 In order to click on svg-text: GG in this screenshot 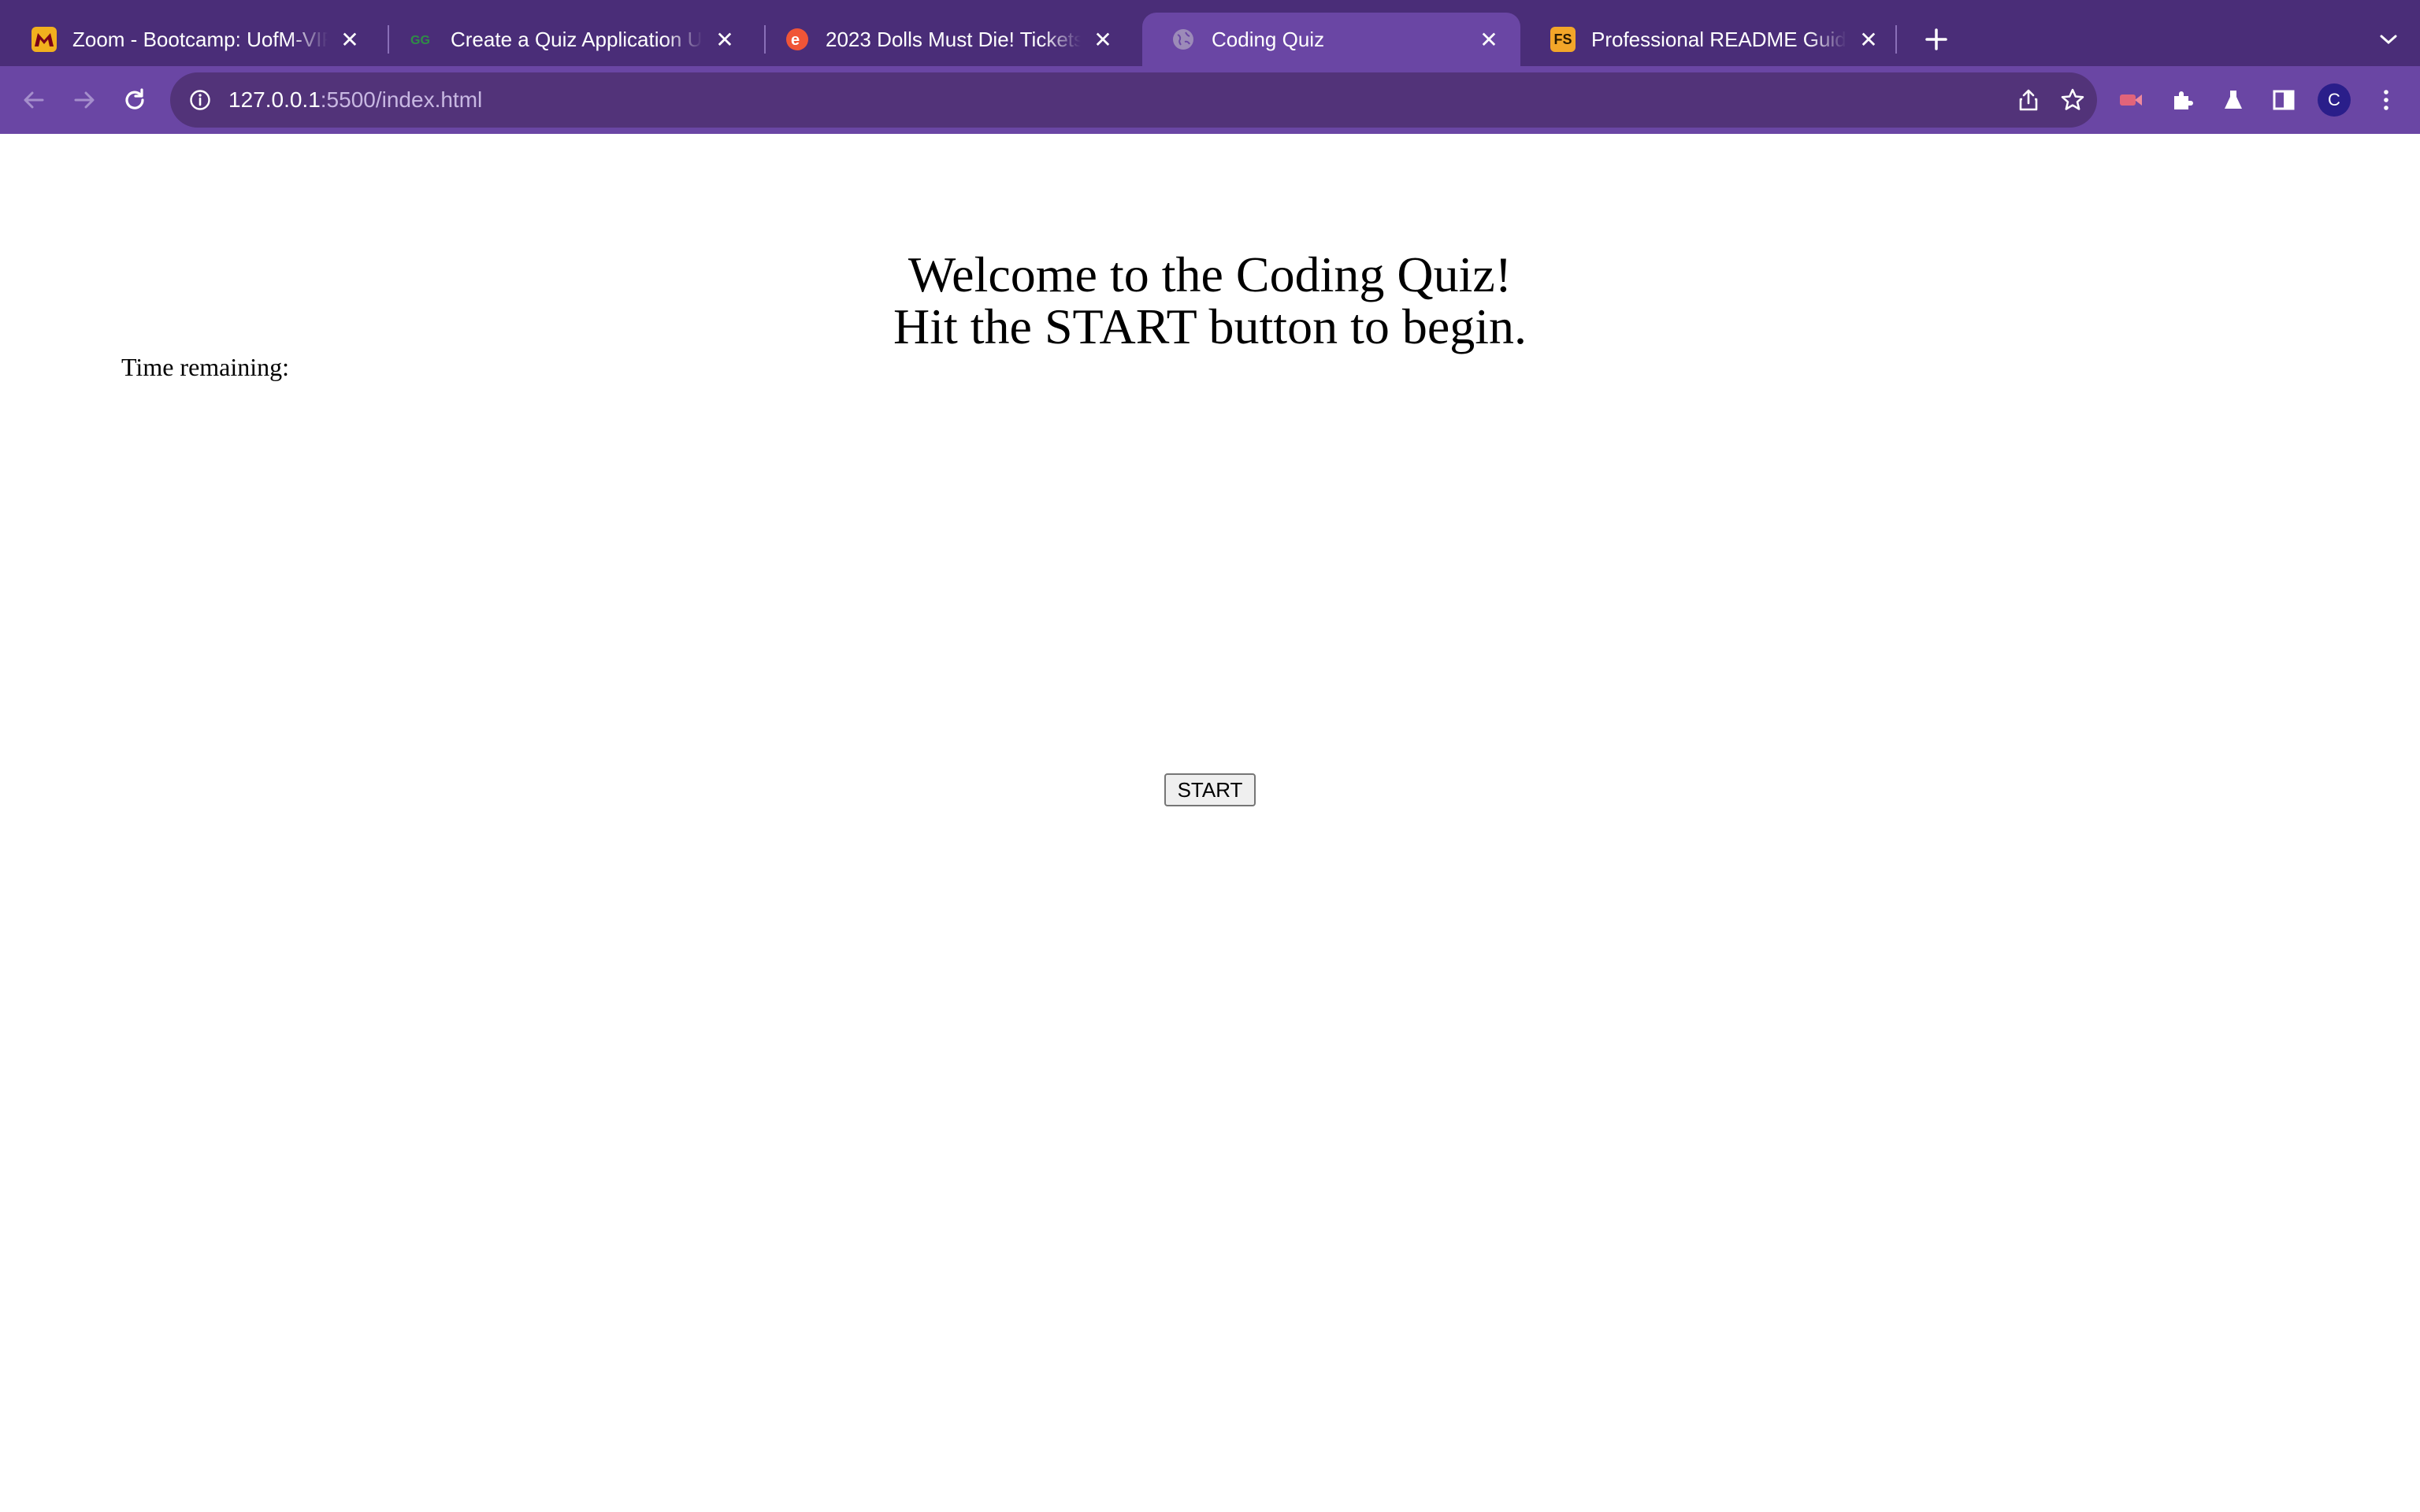, I will do `click(420, 40)`.